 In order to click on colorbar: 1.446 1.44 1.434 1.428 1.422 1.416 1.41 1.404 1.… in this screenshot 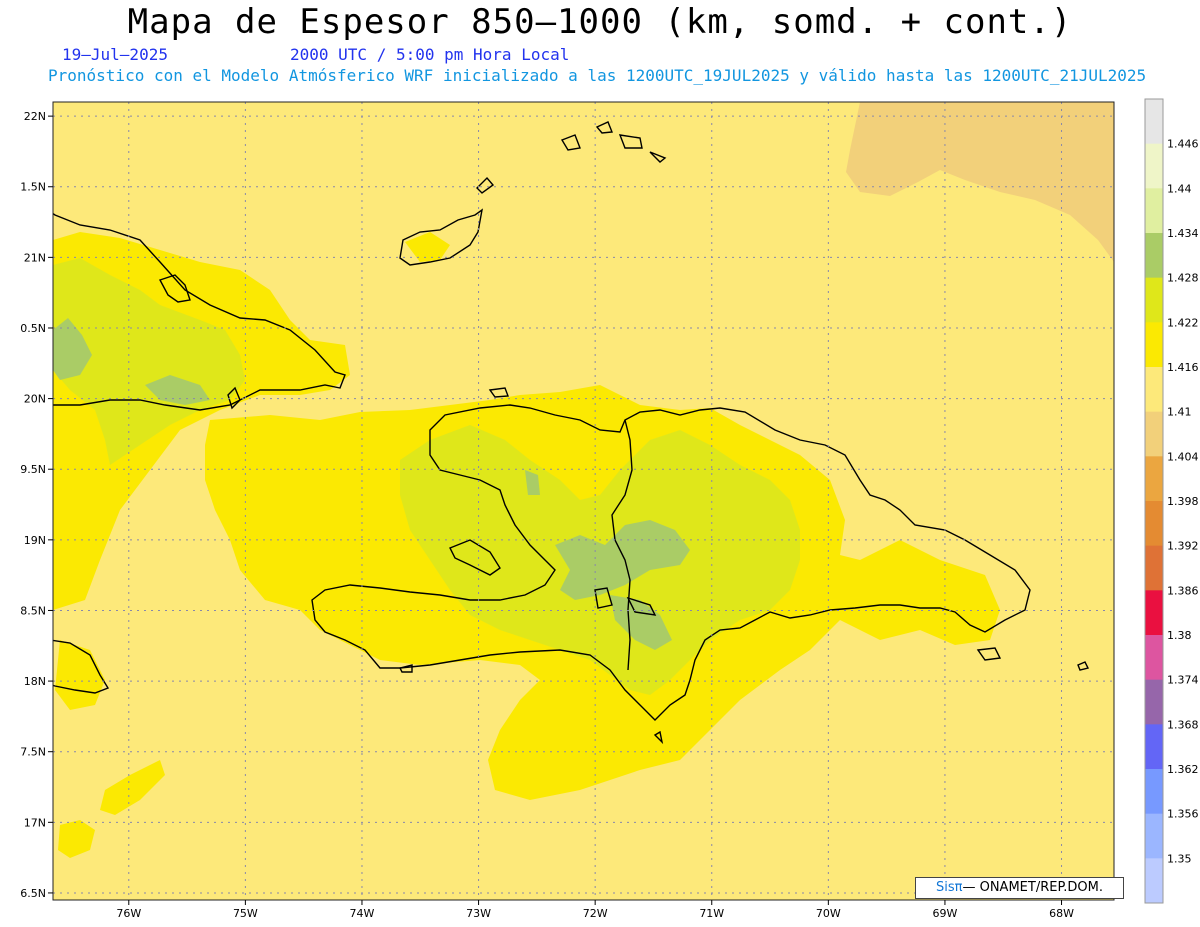, I will do `click(1171, 501)`.